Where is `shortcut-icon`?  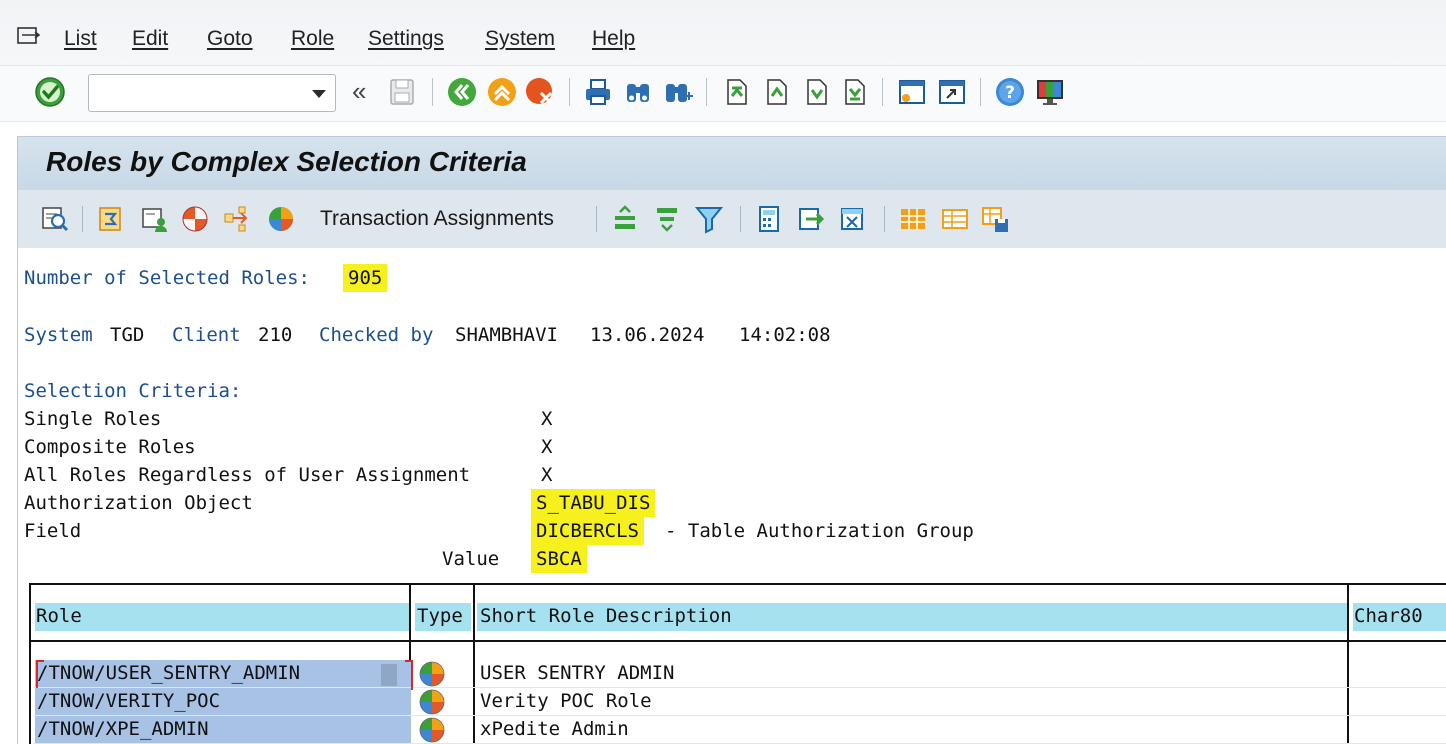 shortcut-icon is located at coordinates (952, 92).